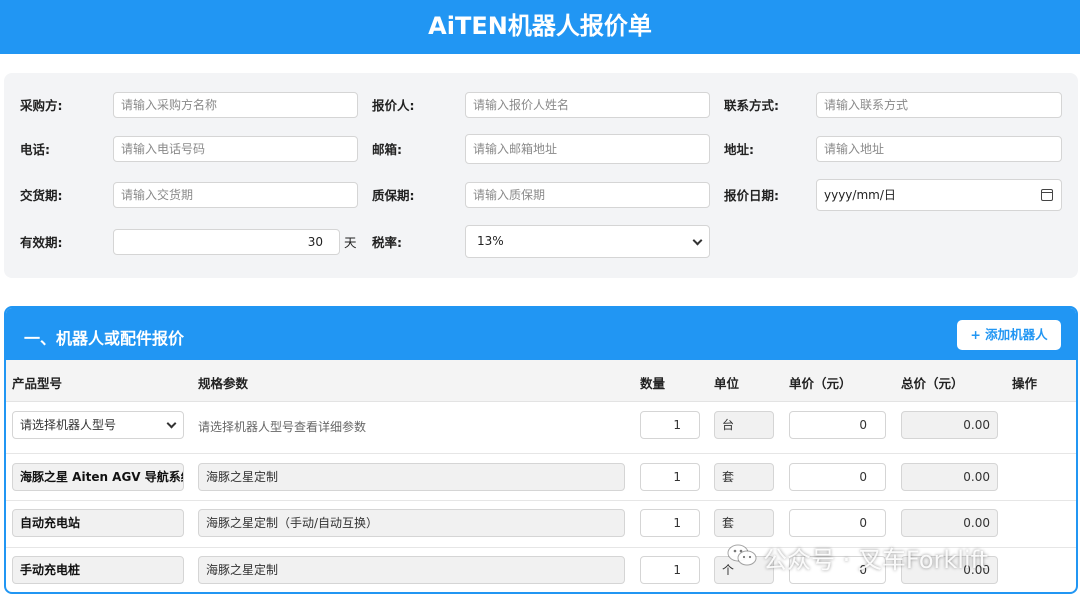 This screenshot has height=600, width=1080. Describe the element at coordinates (411, 523) in the screenshot. I see `spec-field: 海豚之星定制（手动/自动互换）` at that location.